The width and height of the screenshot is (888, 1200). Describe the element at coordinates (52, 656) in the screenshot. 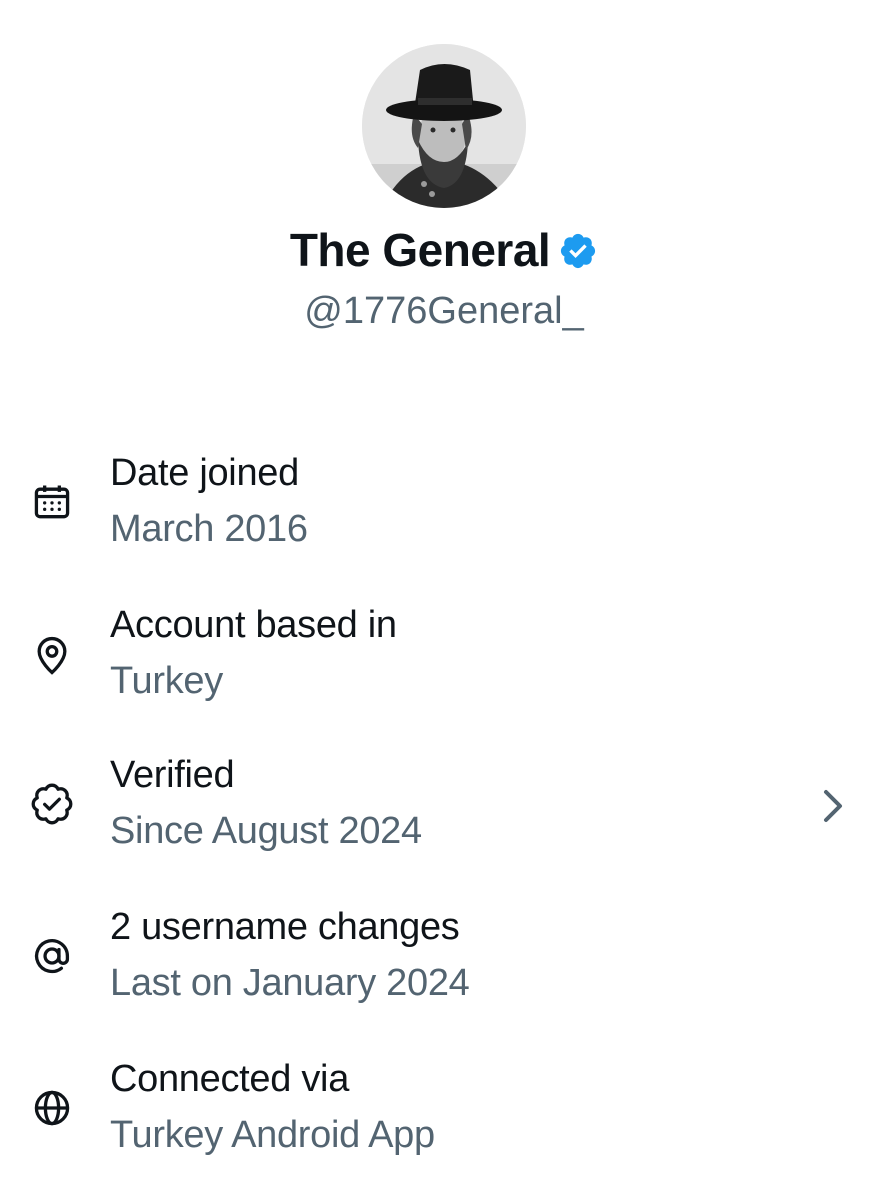

I see `location-pin-icon` at that location.